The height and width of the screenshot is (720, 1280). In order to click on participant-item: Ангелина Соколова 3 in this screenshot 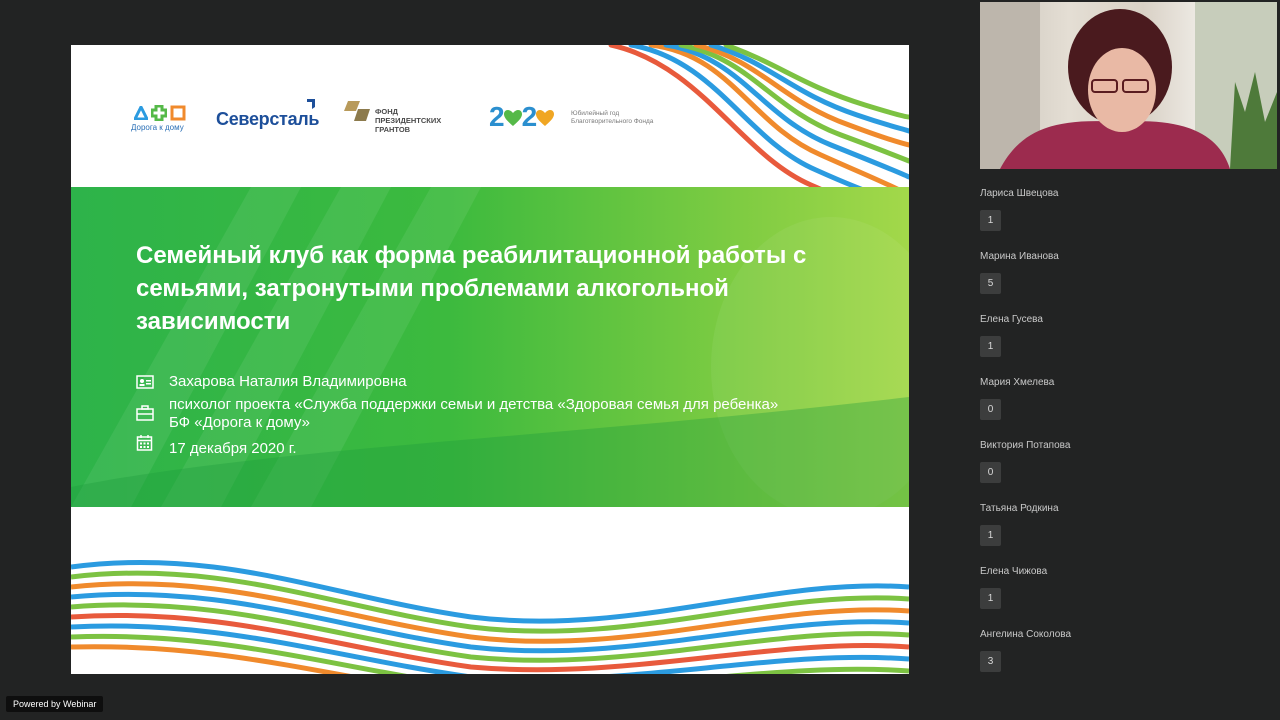, I will do `click(1125, 658)`.